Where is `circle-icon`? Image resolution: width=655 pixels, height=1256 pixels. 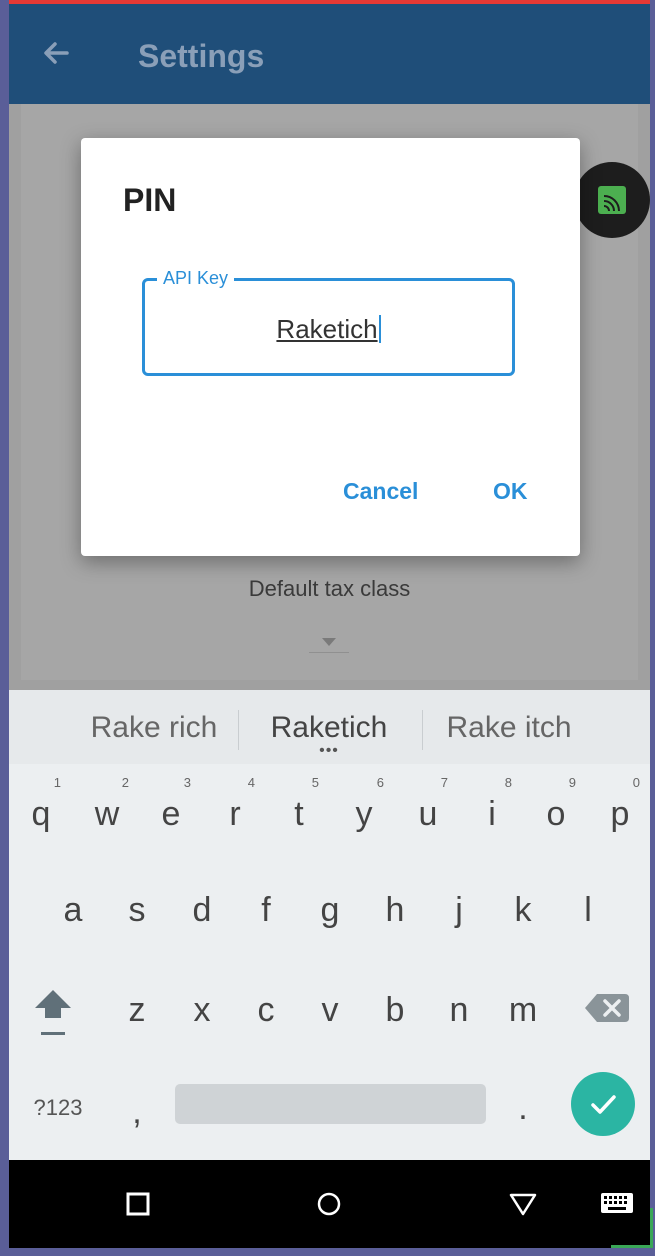
circle-icon is located at coordinates (329, 1204).